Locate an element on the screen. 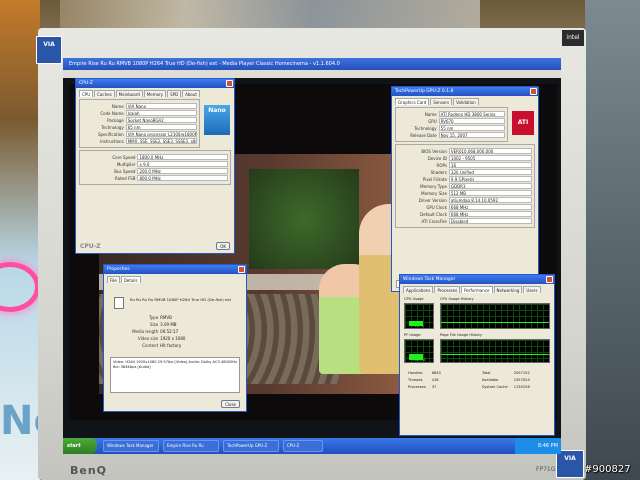 The width and height of the screenshot is (640, 480). tab-mainboard: Mainboard is located at coordinates (129, 93).